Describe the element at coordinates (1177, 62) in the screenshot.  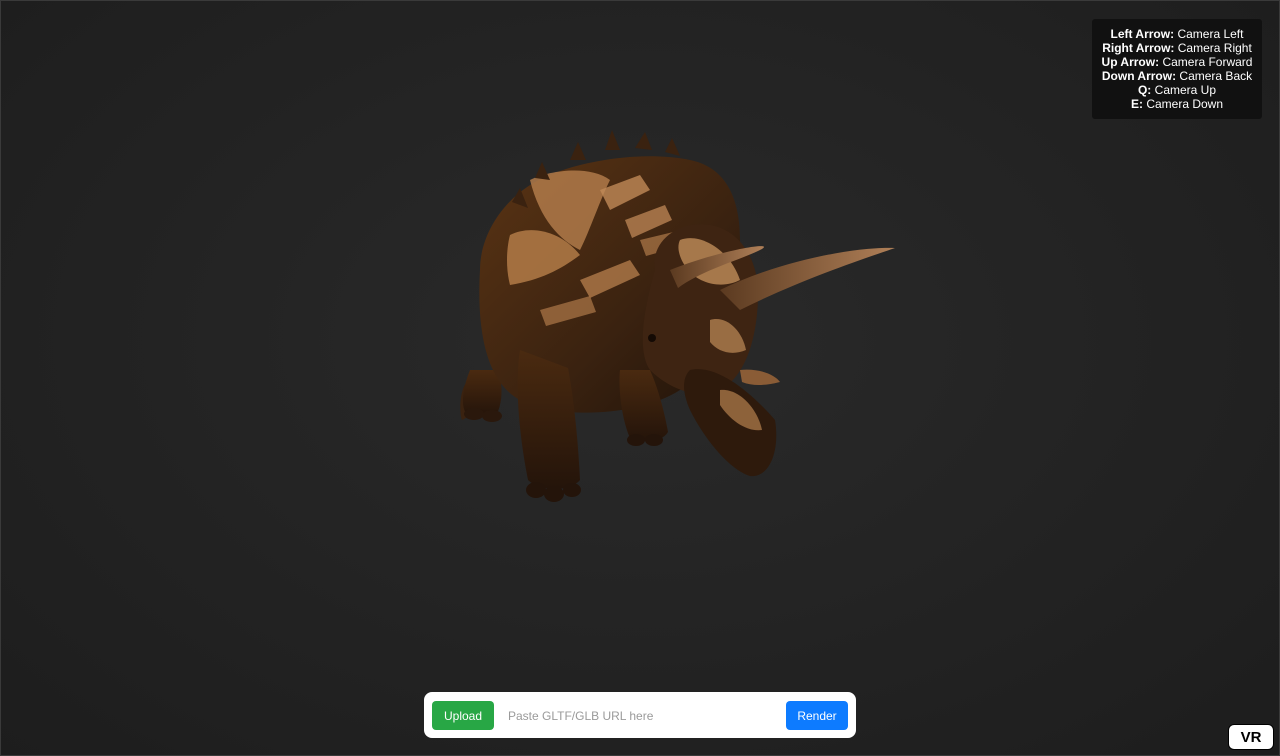
I see `help-row-up: Up Arrow: Camera Forward` at that location.